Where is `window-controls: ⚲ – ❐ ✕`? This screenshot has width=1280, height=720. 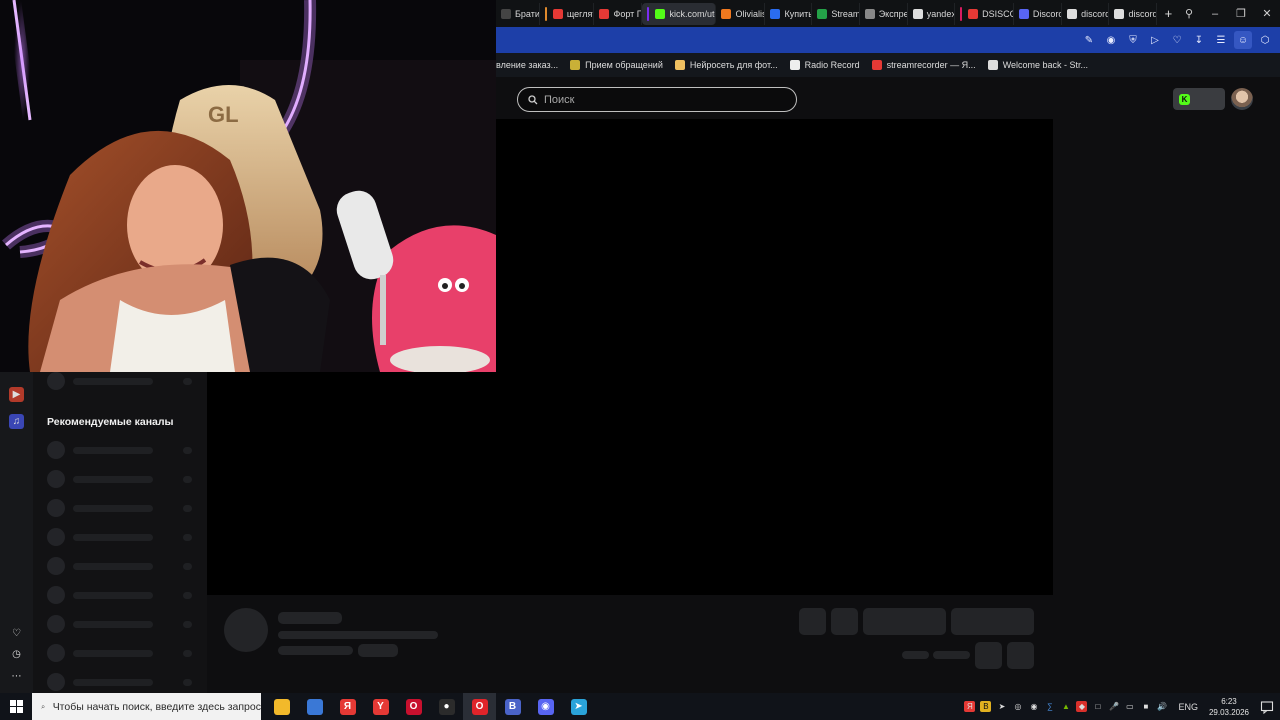
window-controls: ⚲ – ❐ ✕ is located at coordinates (1228, 14).